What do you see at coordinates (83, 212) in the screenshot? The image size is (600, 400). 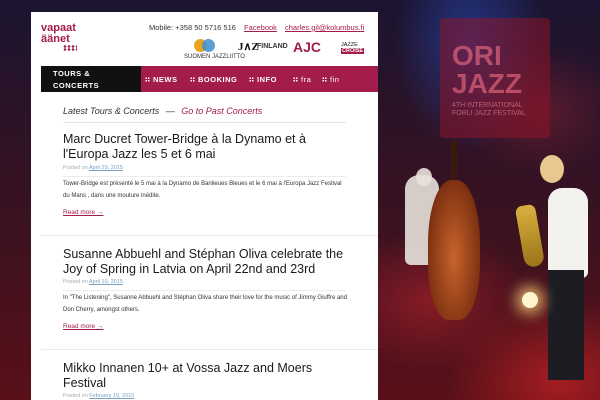 I see `read-more-link-1: Read more →` at bounding box center [83, 212].